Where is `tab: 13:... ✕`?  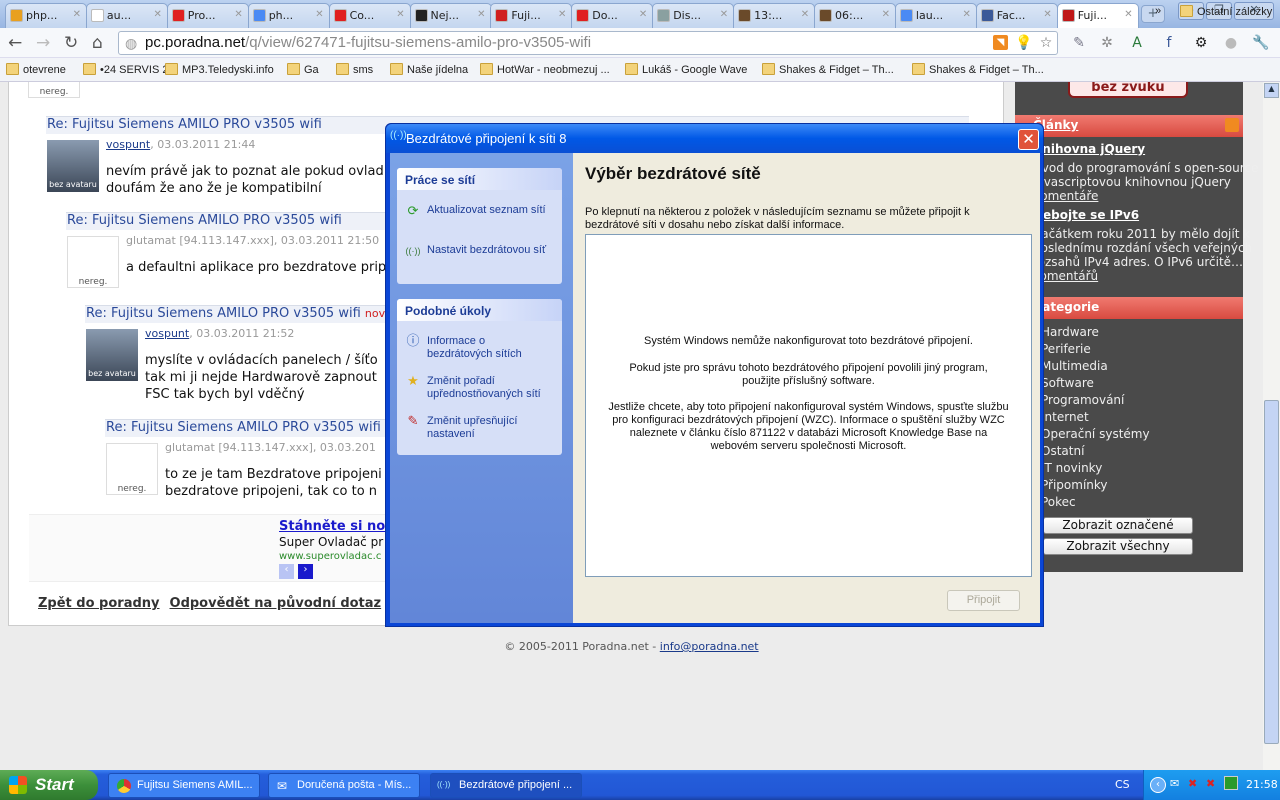 tab: 13:... ✕ is located at coordinates (774, 15).